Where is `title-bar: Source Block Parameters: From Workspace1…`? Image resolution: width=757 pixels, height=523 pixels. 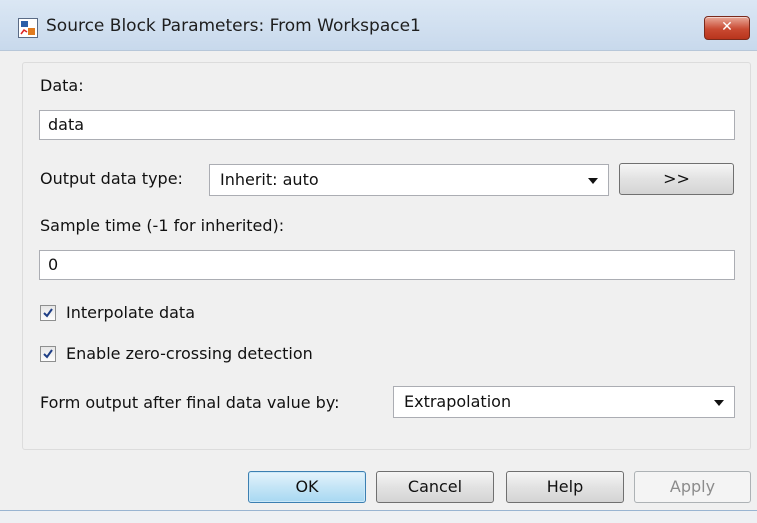
title-bar: Source Block Parameters: From Workspace1… is located at coordinates (378, 25).